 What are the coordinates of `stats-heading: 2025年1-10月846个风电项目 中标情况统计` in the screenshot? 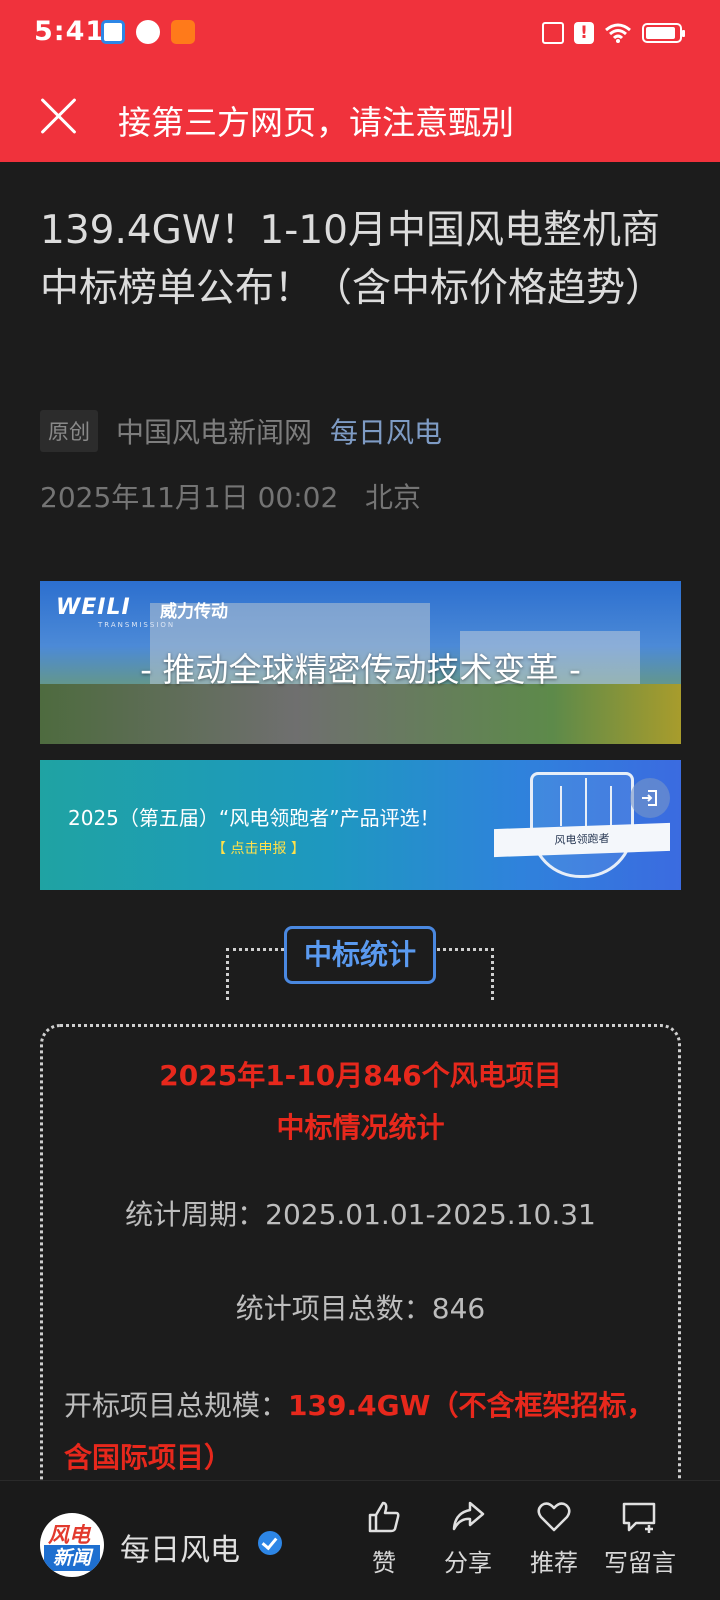 It's located at (360, 1102).